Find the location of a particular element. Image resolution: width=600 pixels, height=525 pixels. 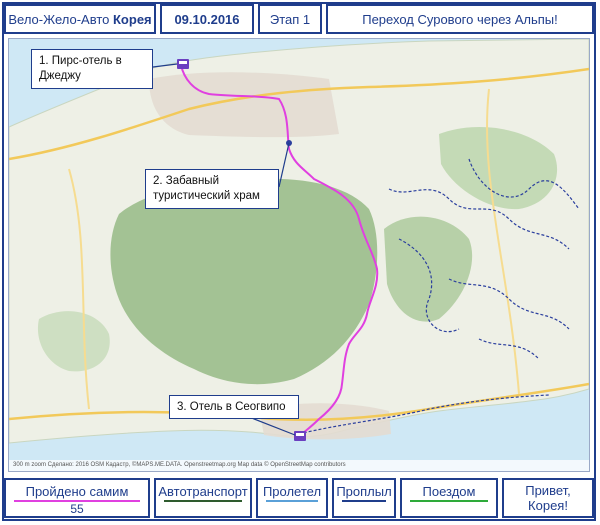

header-route-title: Переход Сурового через Альпы! is located at coordinates (460, 19).